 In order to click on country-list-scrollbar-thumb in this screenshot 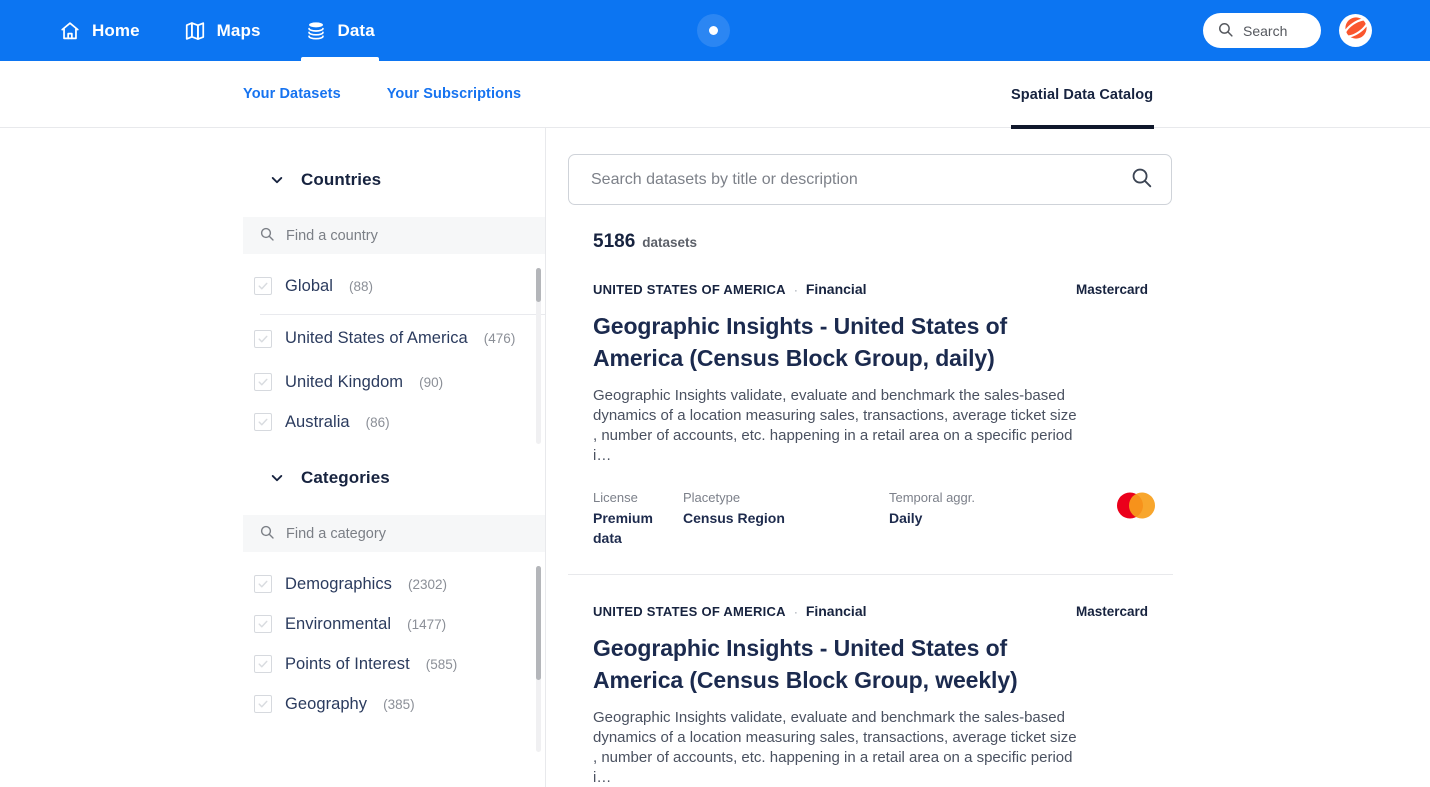, I will do `click(538, 285)`.